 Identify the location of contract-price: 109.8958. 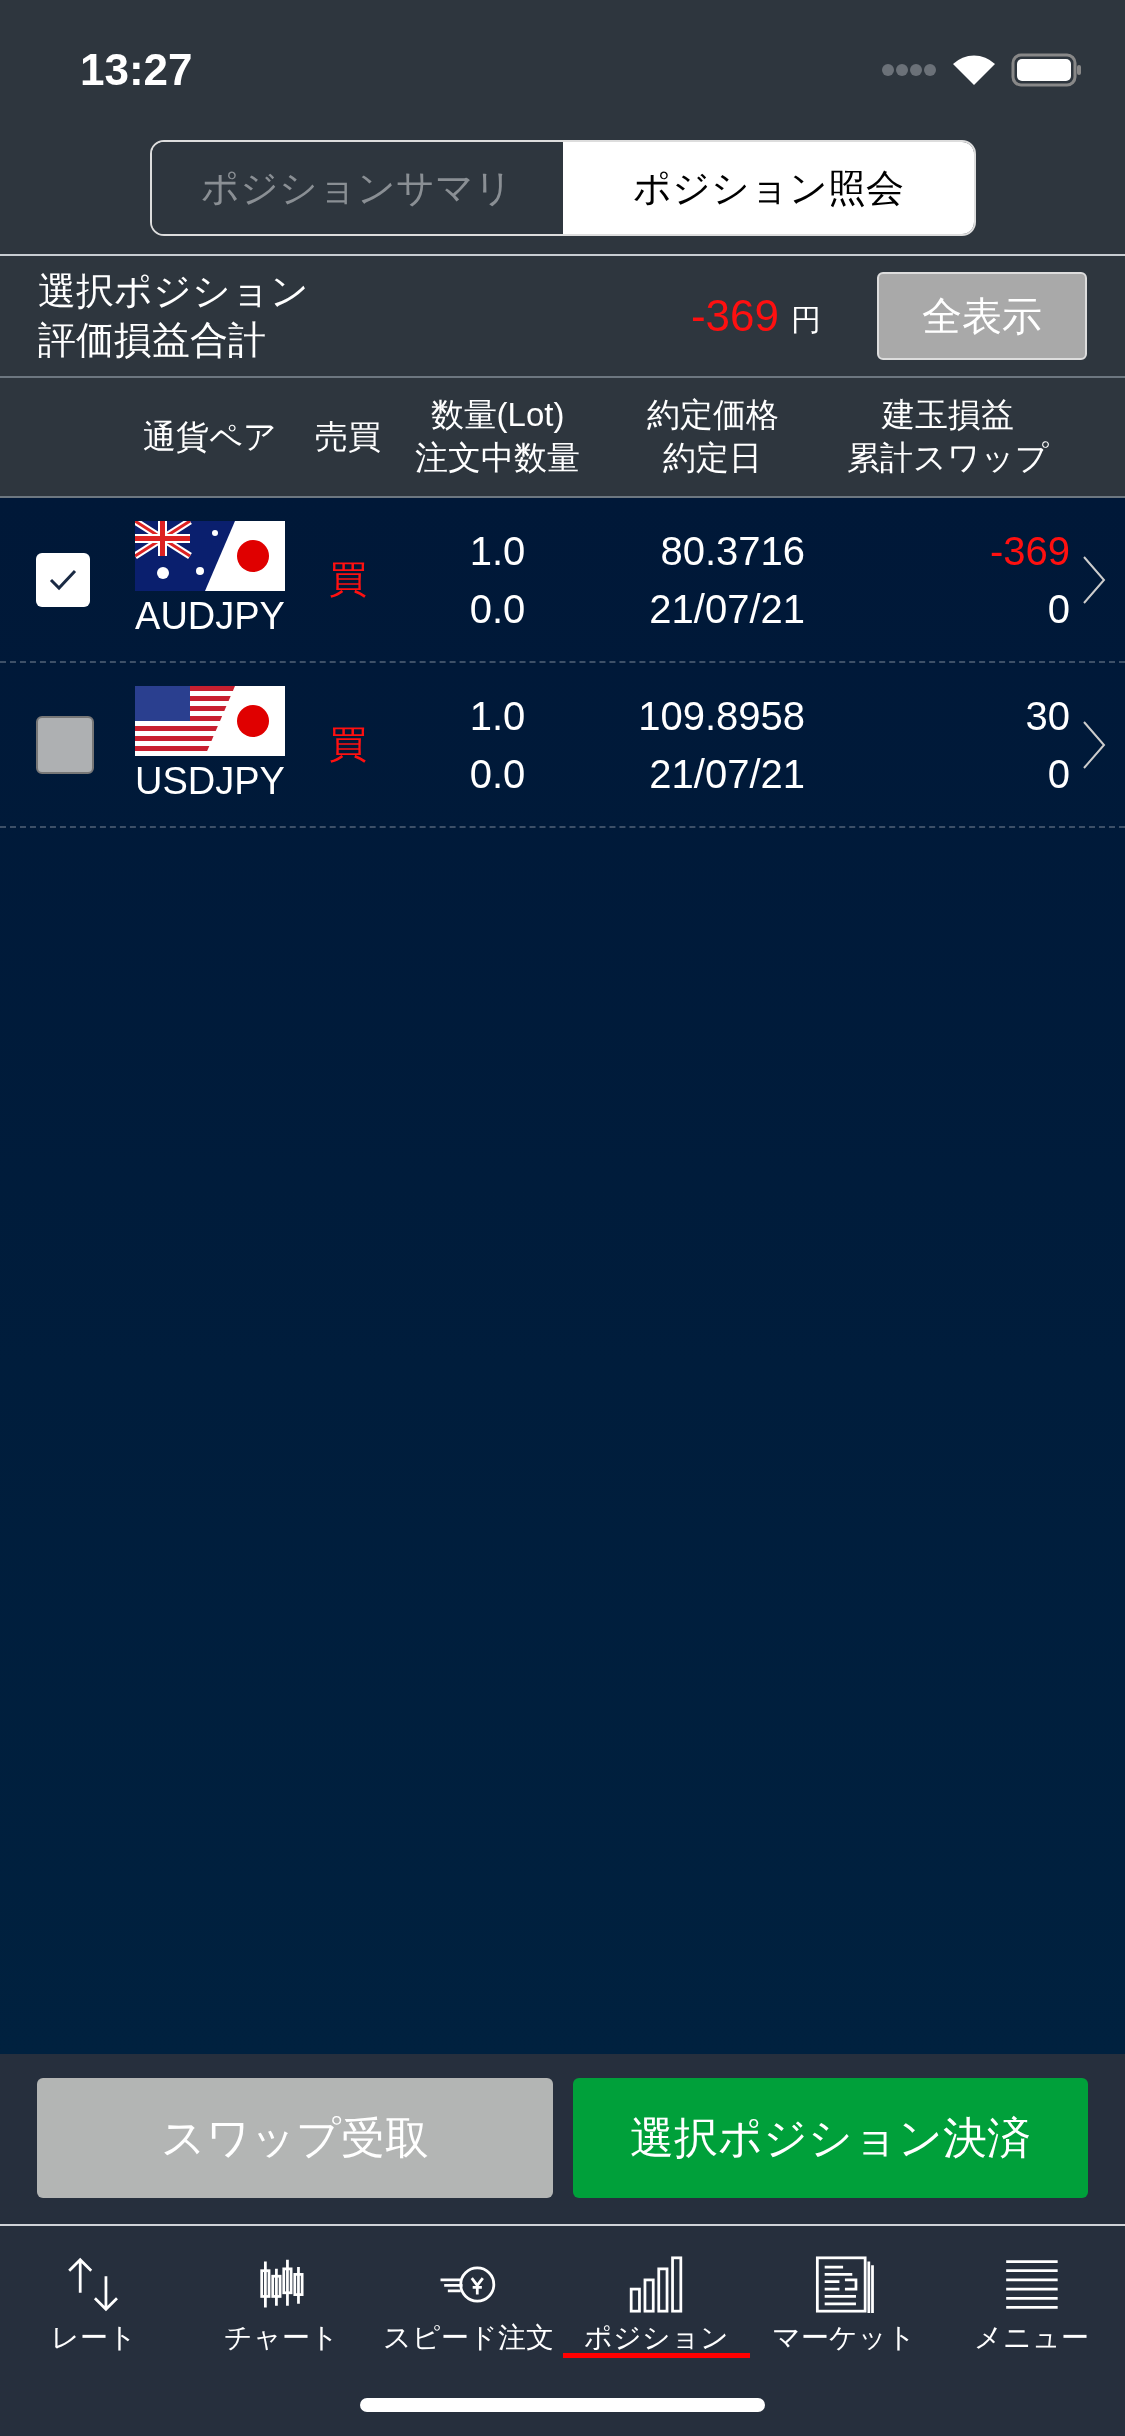
(721, 716).